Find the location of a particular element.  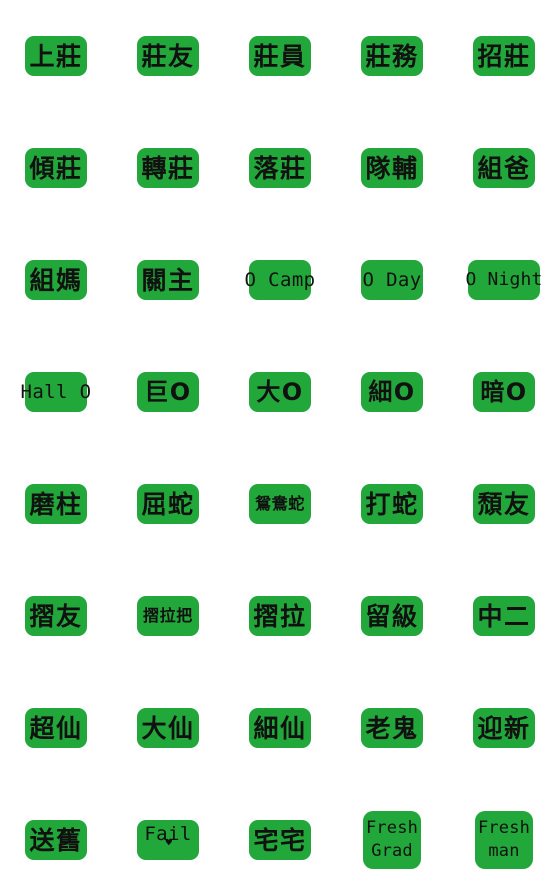

sticker-label: 老鬼 is located at coordinates (392, 728).